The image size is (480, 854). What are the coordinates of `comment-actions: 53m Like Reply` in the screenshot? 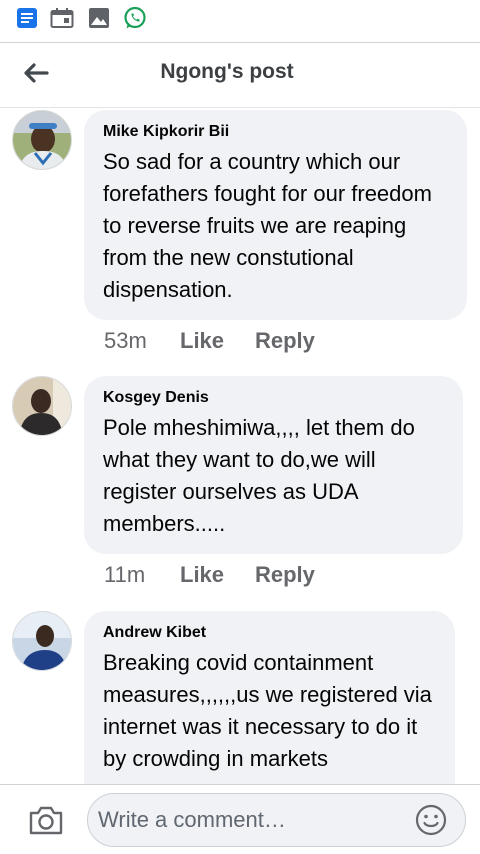 It's located at (209, 341).